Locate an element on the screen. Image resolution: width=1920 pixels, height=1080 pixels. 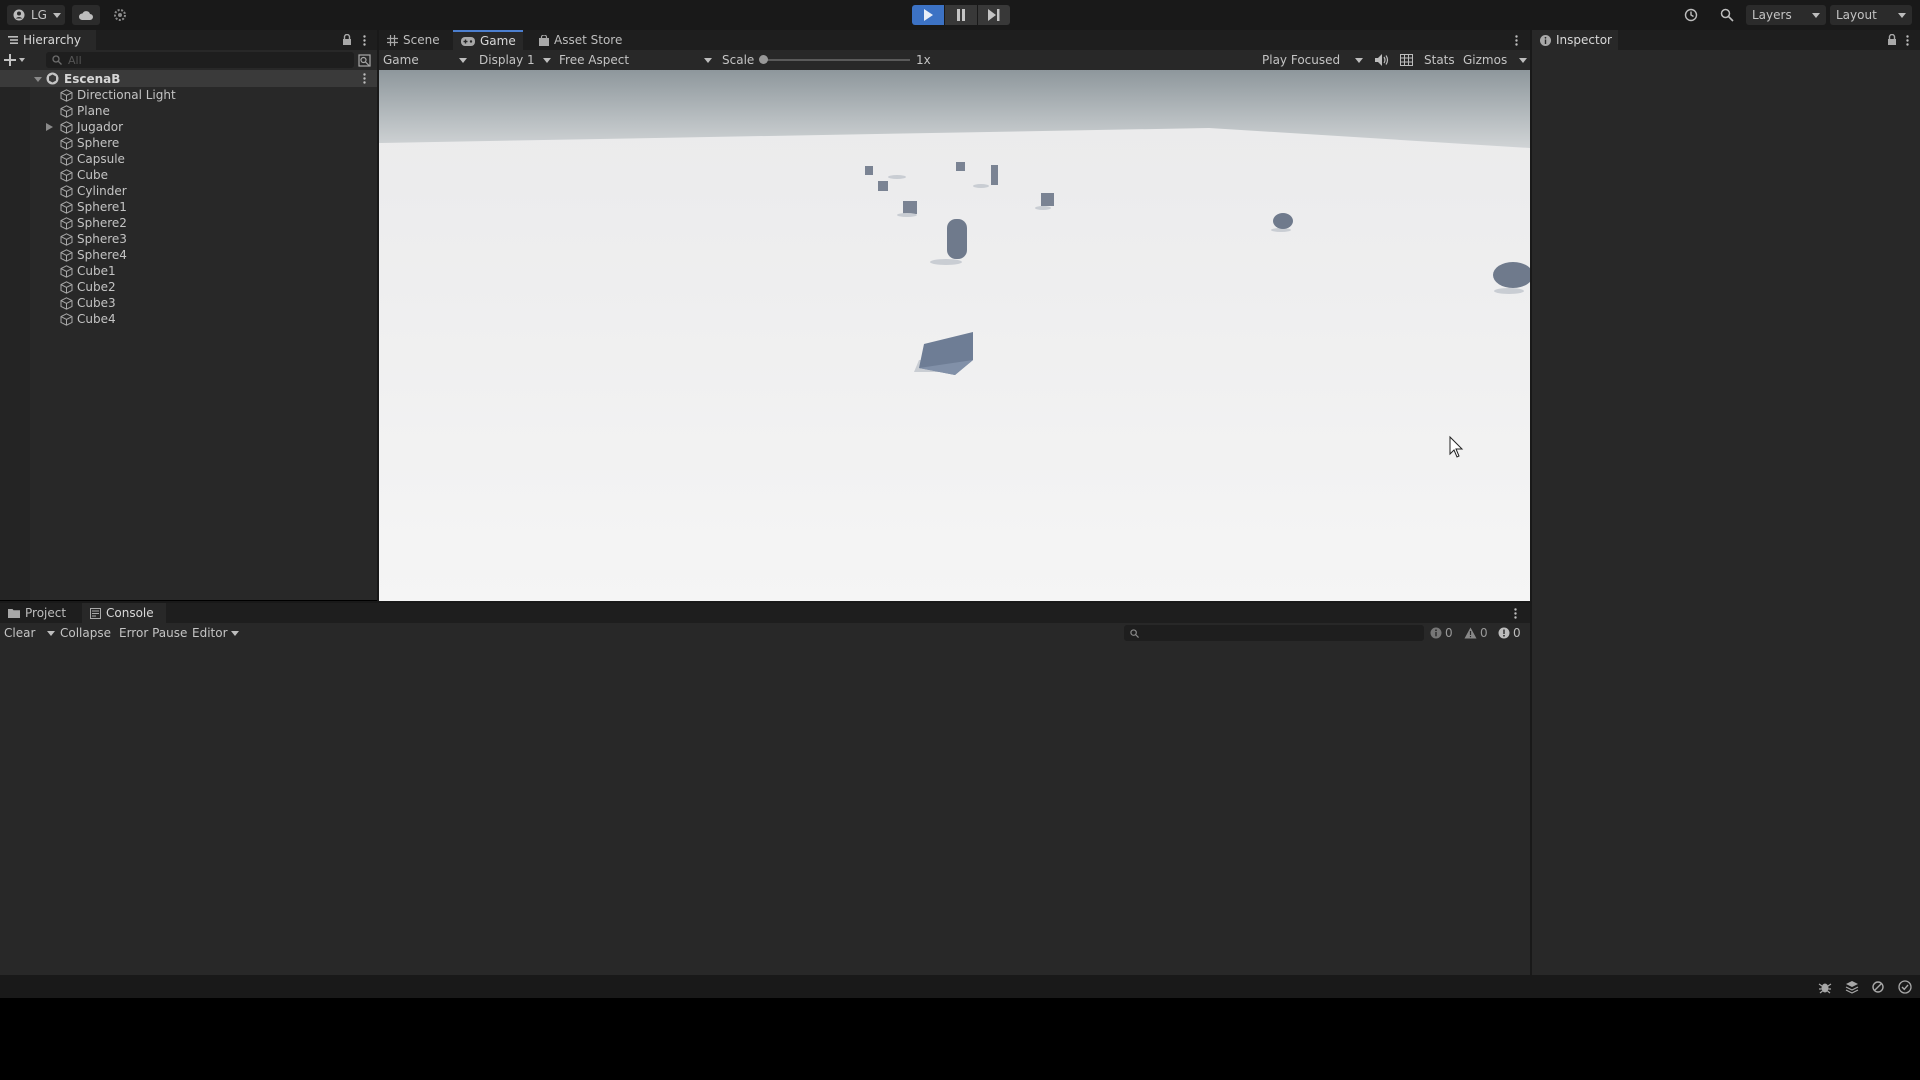
log-toggle: 0 is located at coordinates (1441, 633).